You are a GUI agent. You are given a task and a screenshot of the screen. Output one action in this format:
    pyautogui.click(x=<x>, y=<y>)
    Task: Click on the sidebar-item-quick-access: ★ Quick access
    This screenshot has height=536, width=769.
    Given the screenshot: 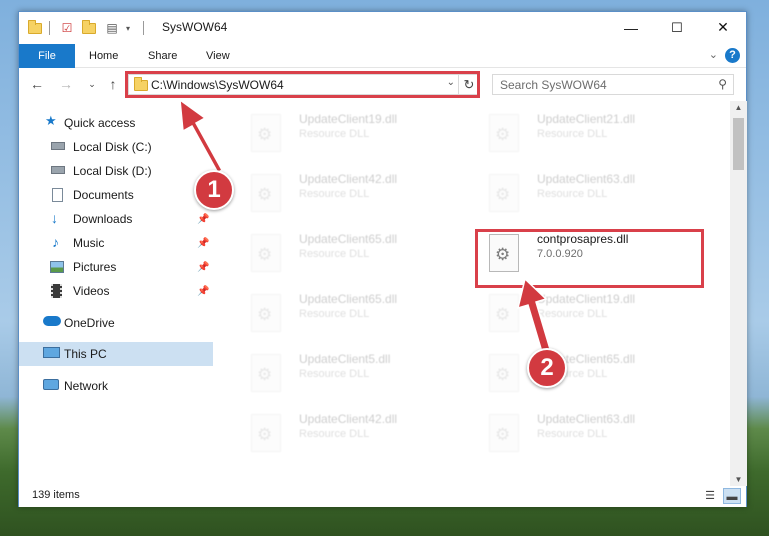 What is the action you would take?
    pyautogui.click(x=116, y=123)
    